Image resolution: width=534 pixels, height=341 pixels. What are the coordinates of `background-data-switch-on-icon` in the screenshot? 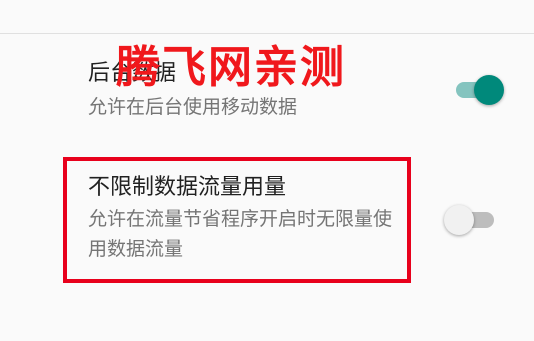 It's located at (478, 90).